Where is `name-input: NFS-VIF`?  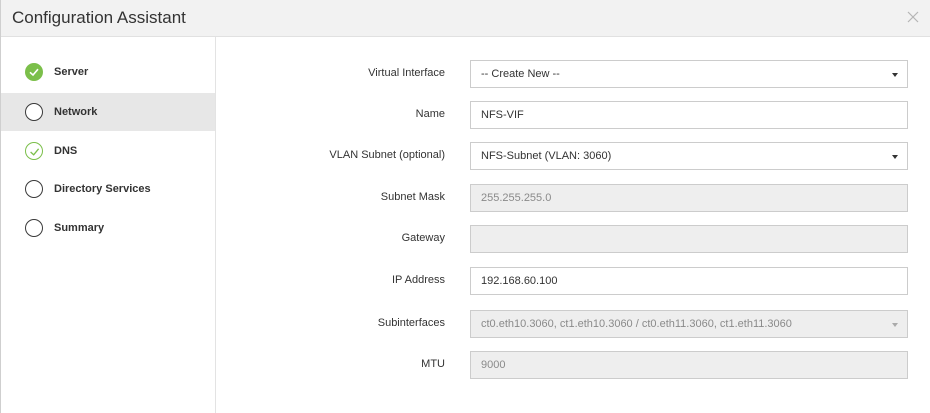
name-input: NFS-VIF is located at coordinates (689, 115).